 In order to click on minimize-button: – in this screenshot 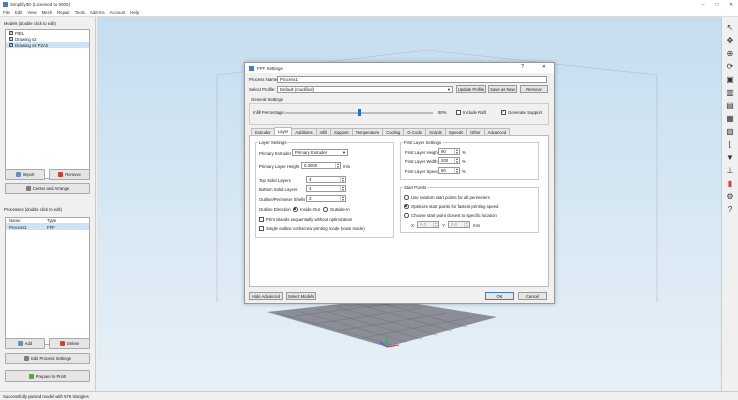, I will do `click(703, 4)`.